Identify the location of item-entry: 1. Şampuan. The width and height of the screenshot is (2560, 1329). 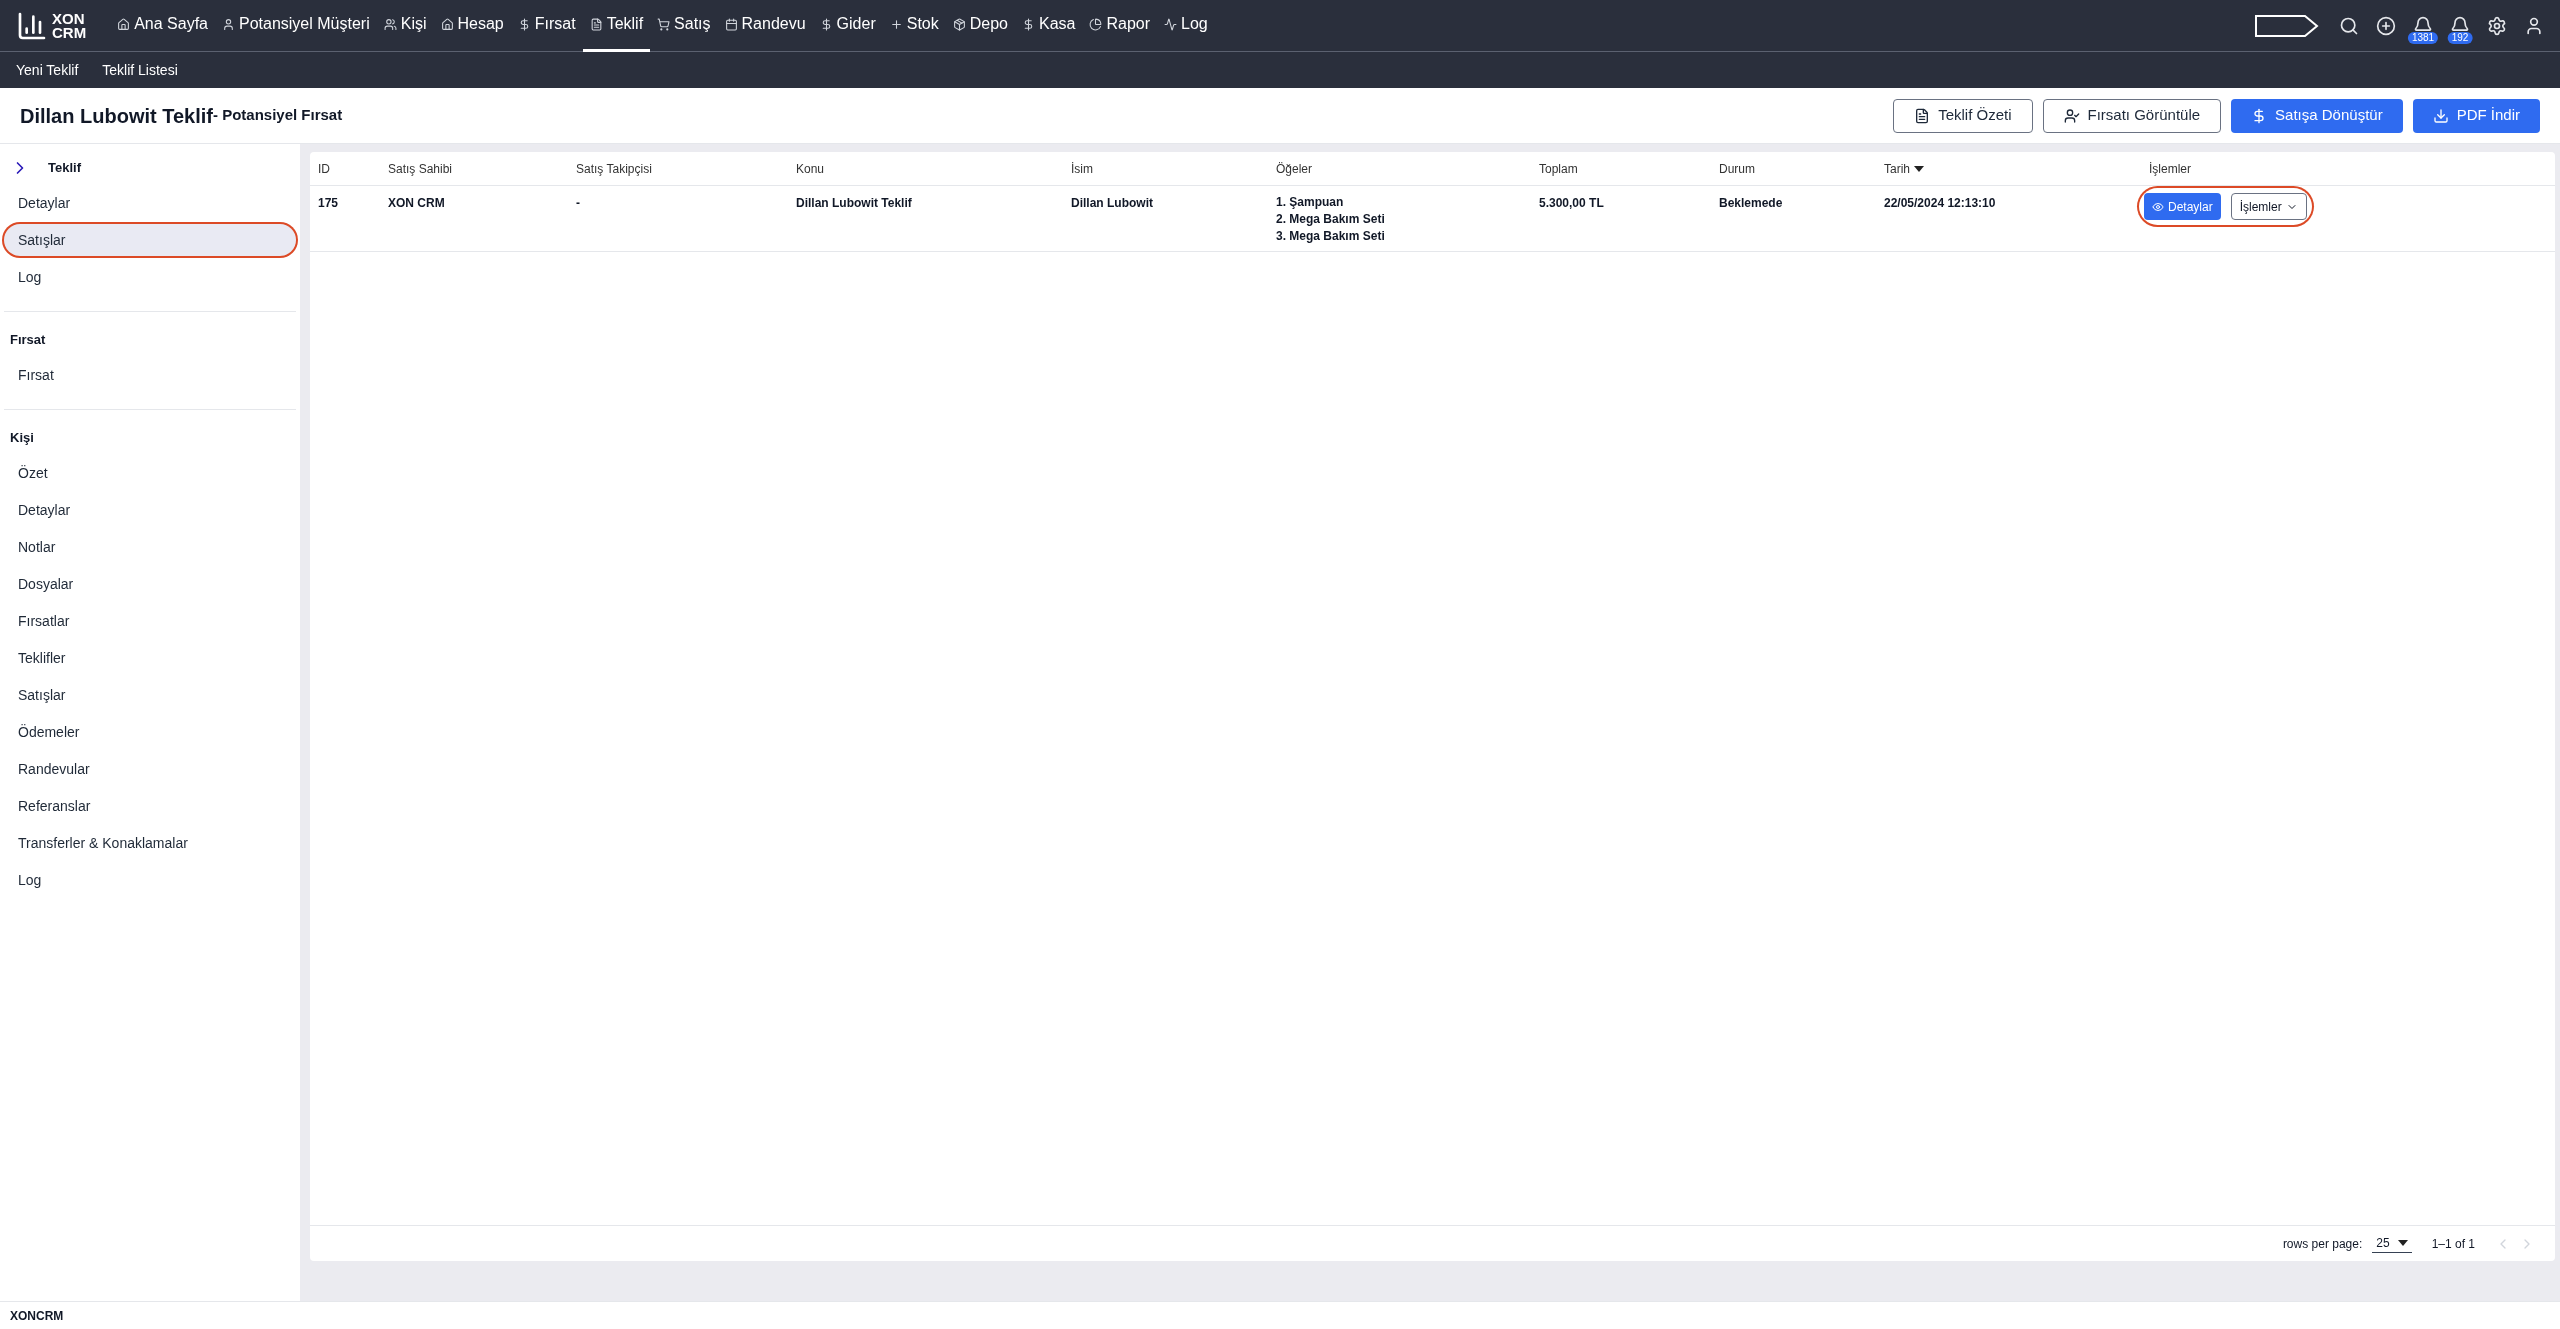
(1310, 202).